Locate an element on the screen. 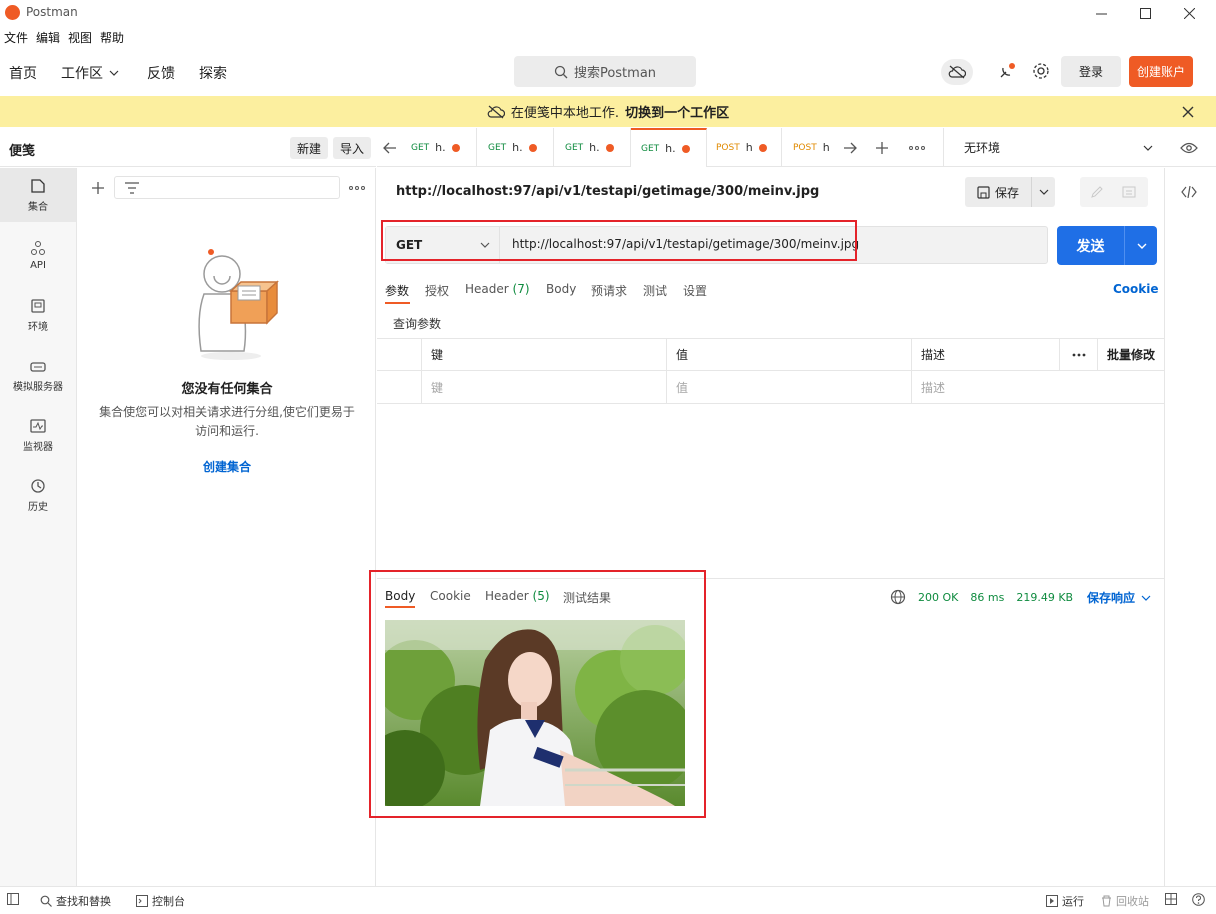 The image size is (1216, 914). tab-settings: 设置 is located at coordinates (695, 290).